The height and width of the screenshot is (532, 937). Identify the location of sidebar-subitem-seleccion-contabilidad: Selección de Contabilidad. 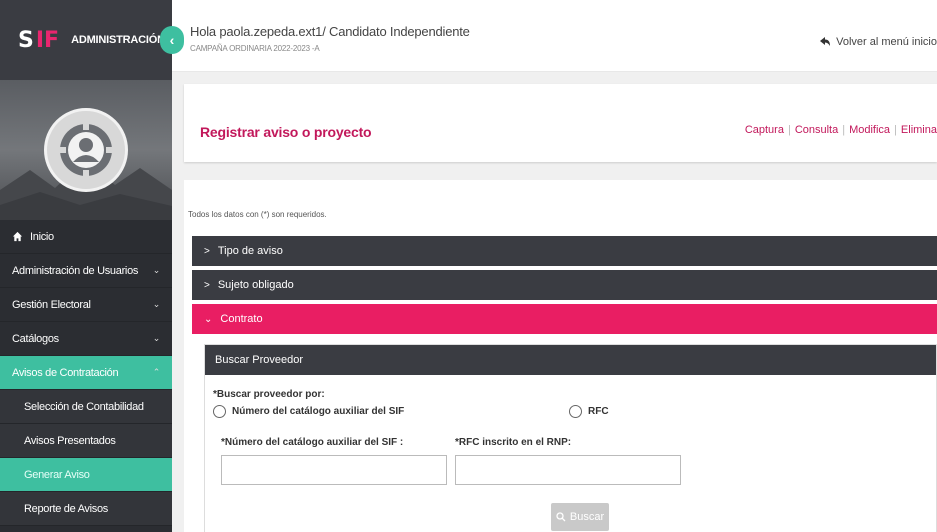
(86, 407).